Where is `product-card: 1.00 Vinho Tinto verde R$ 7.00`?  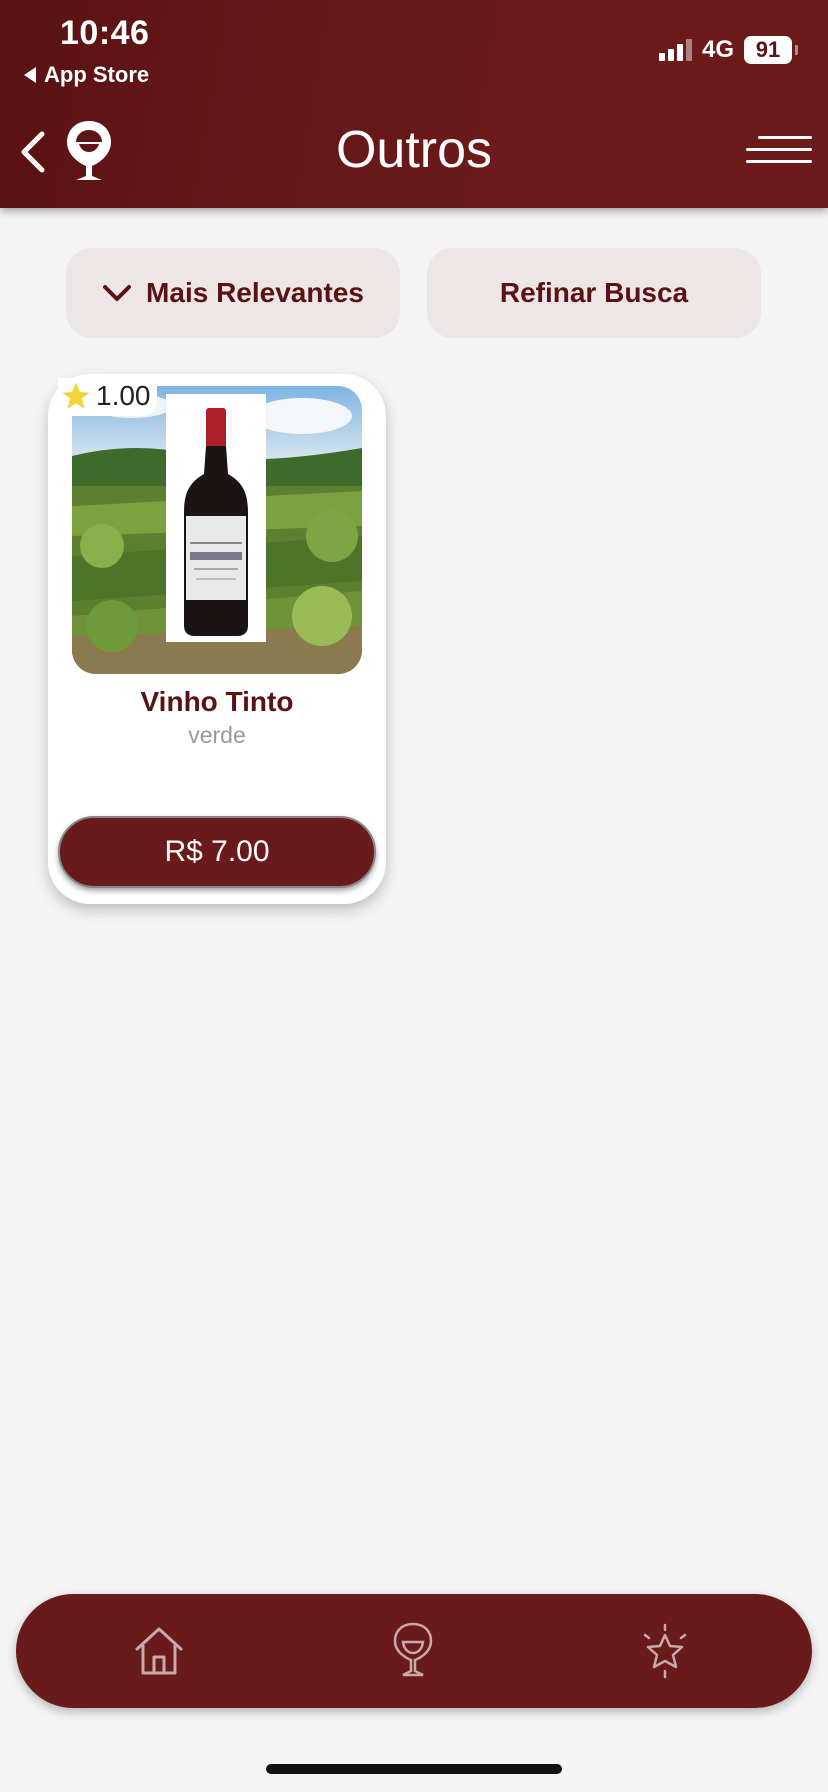 product-card: 1.00 Vinho Tinto verde R$ 7.00 is located at coordinates (217, 639).